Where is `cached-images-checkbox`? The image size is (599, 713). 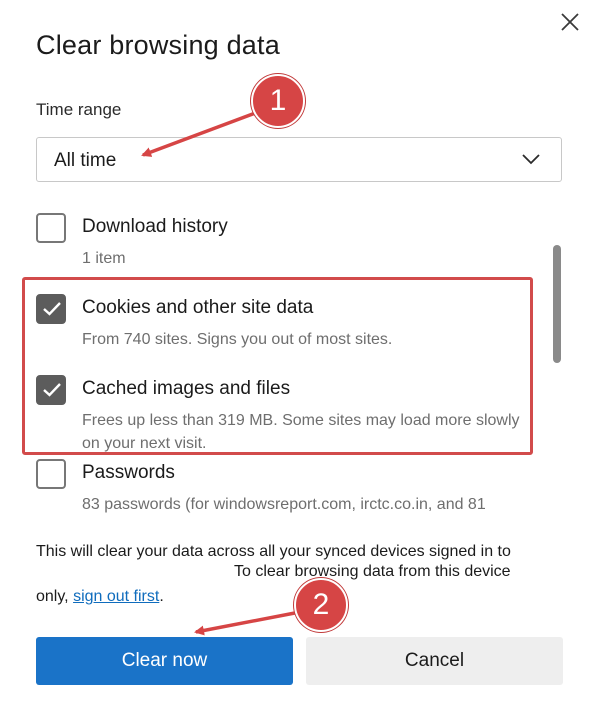 cached-images-checkbox is located at coordinates (51, 390).